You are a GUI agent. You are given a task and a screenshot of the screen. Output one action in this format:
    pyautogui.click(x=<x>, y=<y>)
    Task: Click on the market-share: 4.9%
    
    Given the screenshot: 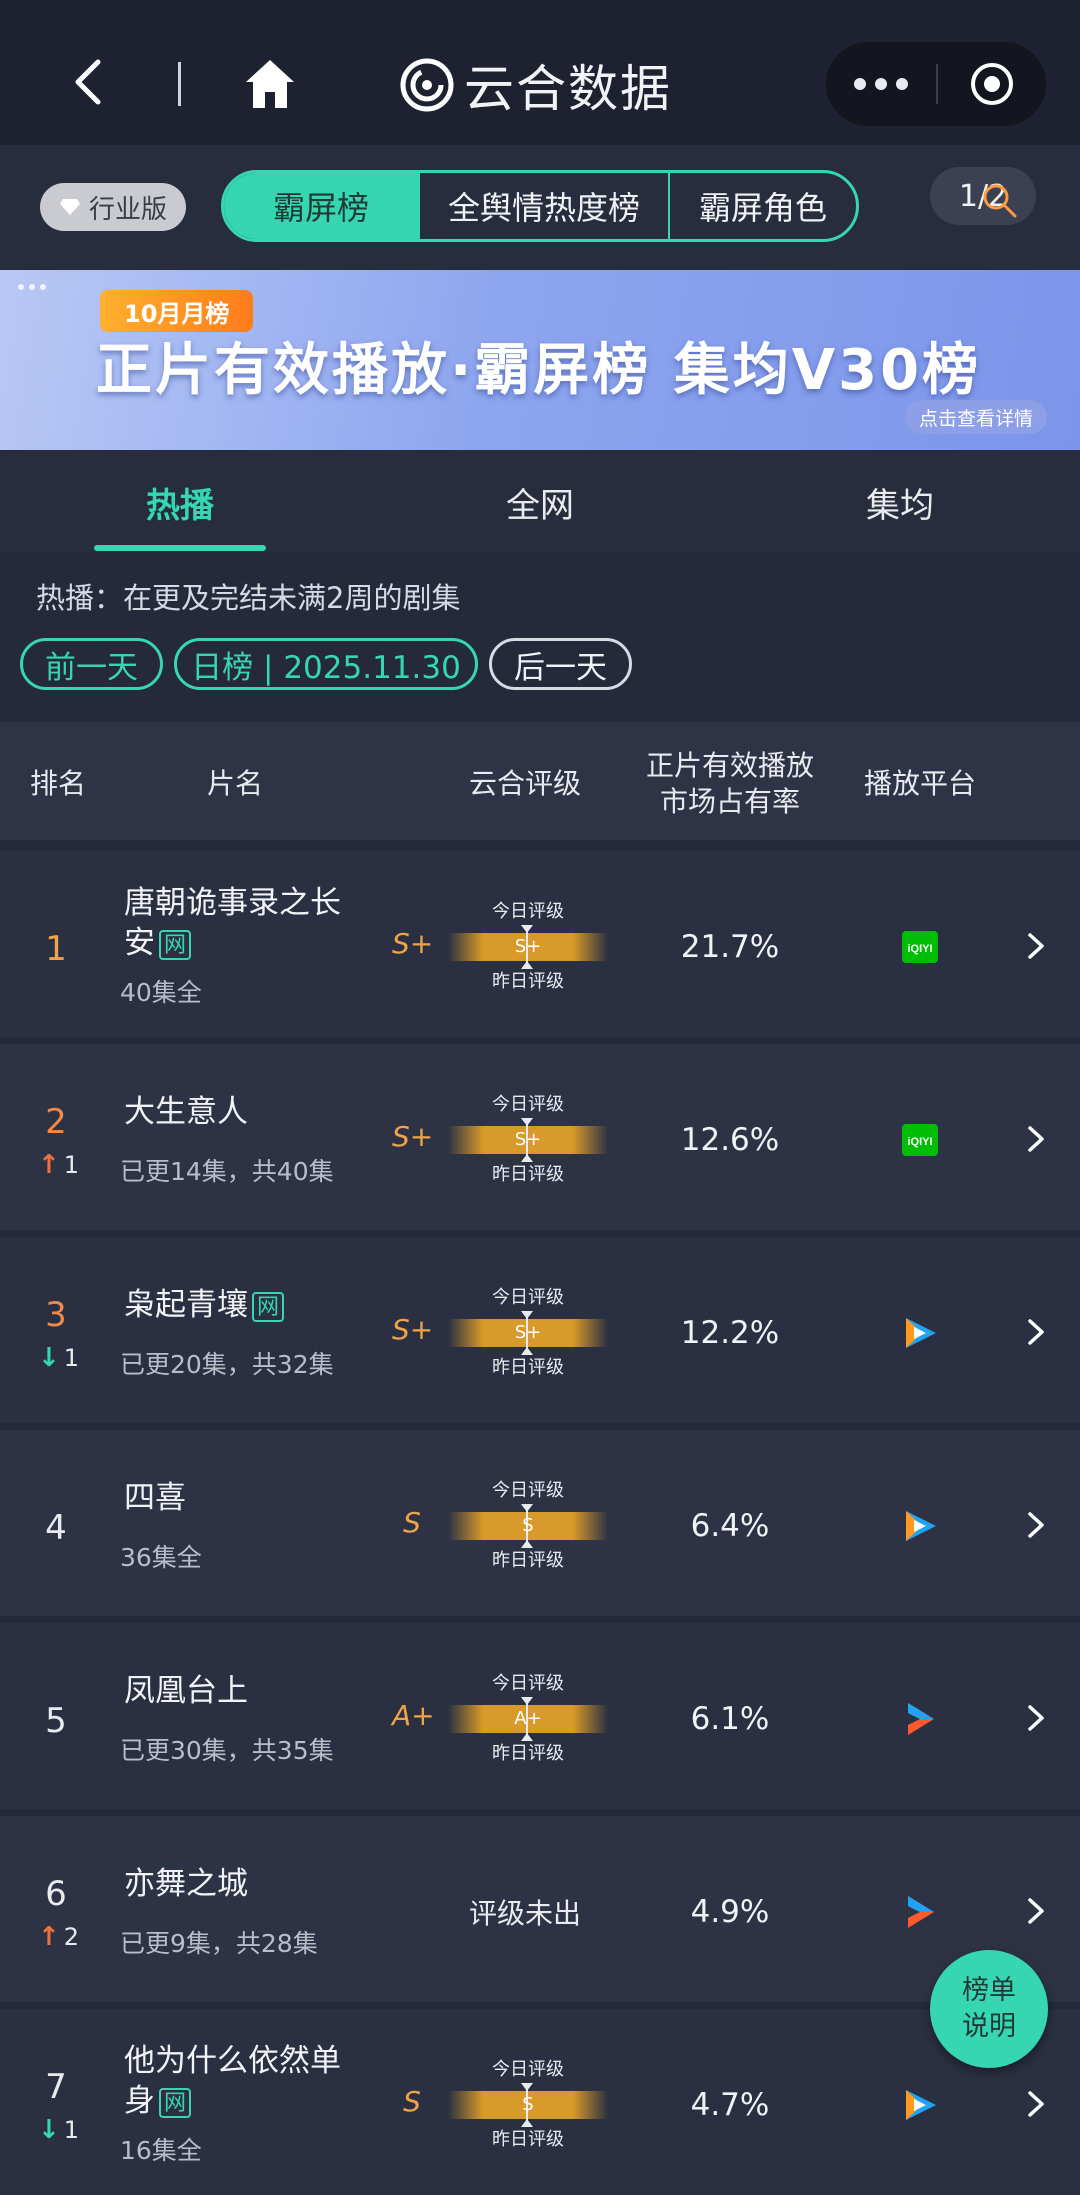 What is the action you would take?
    pyautogui.click(x=730, y=1912)
    